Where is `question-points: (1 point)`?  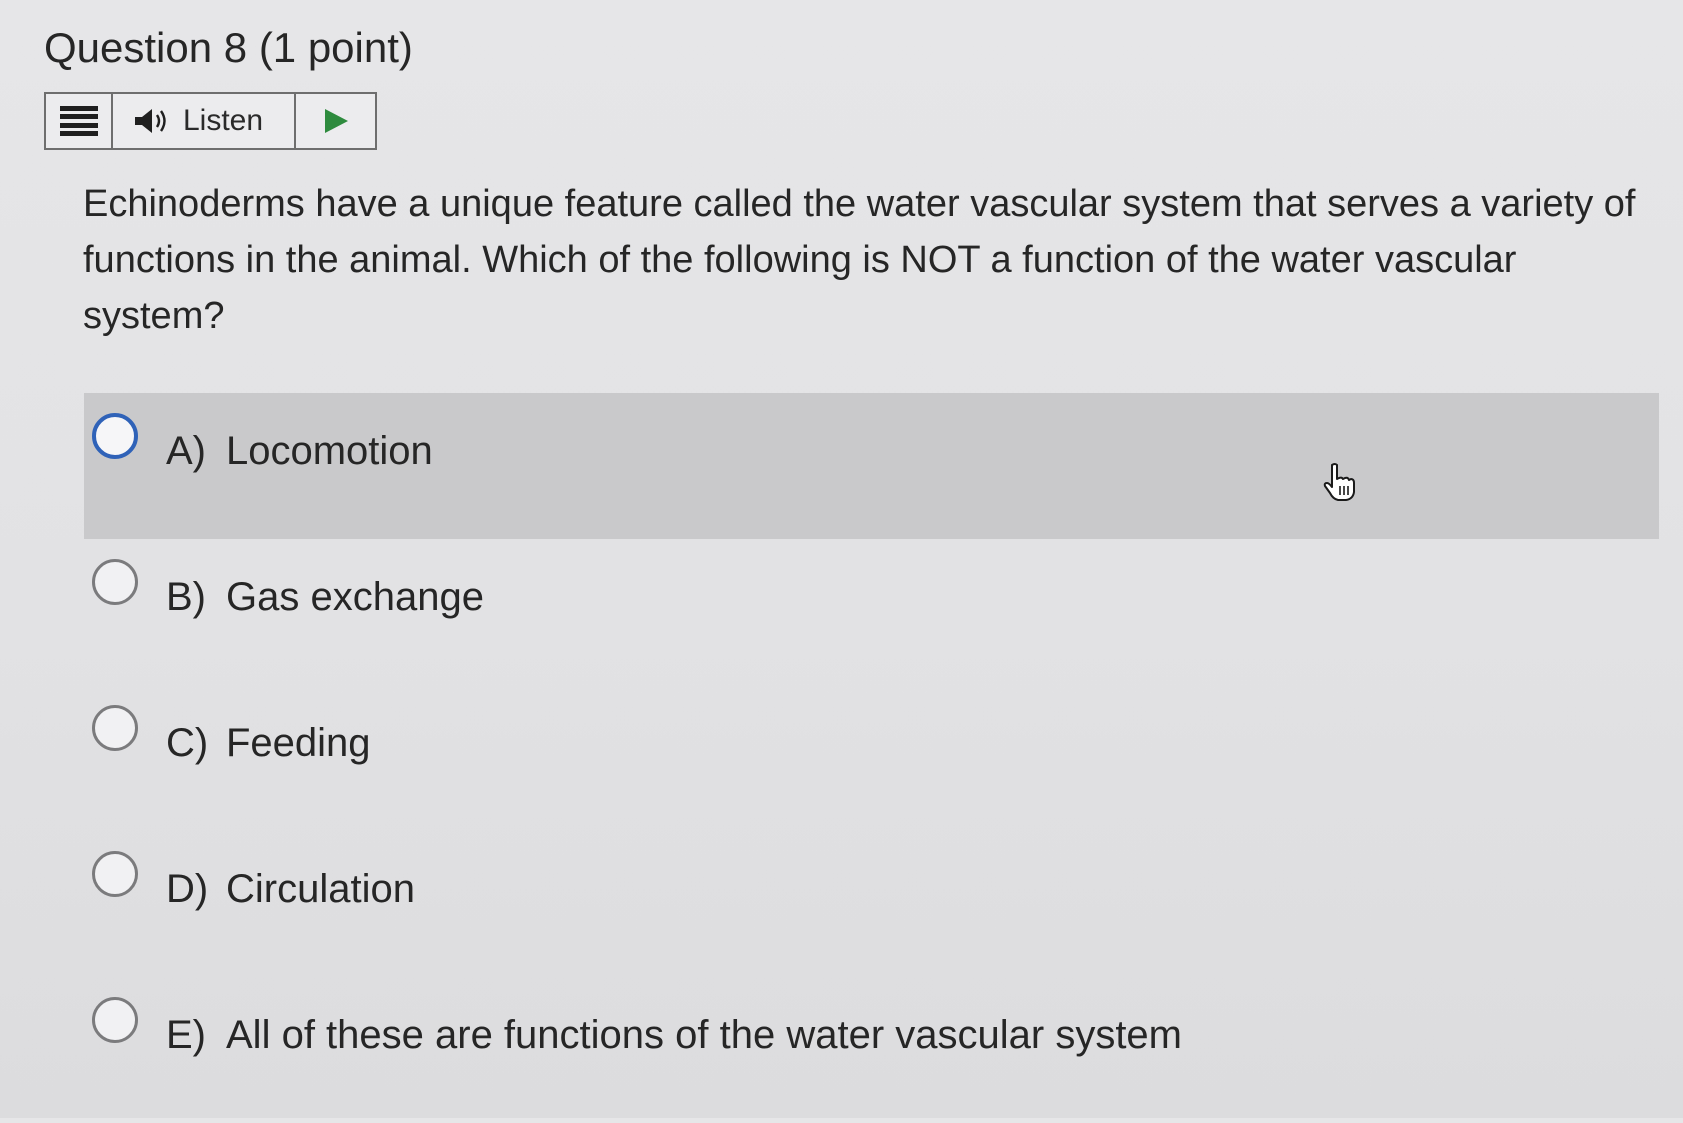 question-points: (1 point) is located at coordinates (335, 47).